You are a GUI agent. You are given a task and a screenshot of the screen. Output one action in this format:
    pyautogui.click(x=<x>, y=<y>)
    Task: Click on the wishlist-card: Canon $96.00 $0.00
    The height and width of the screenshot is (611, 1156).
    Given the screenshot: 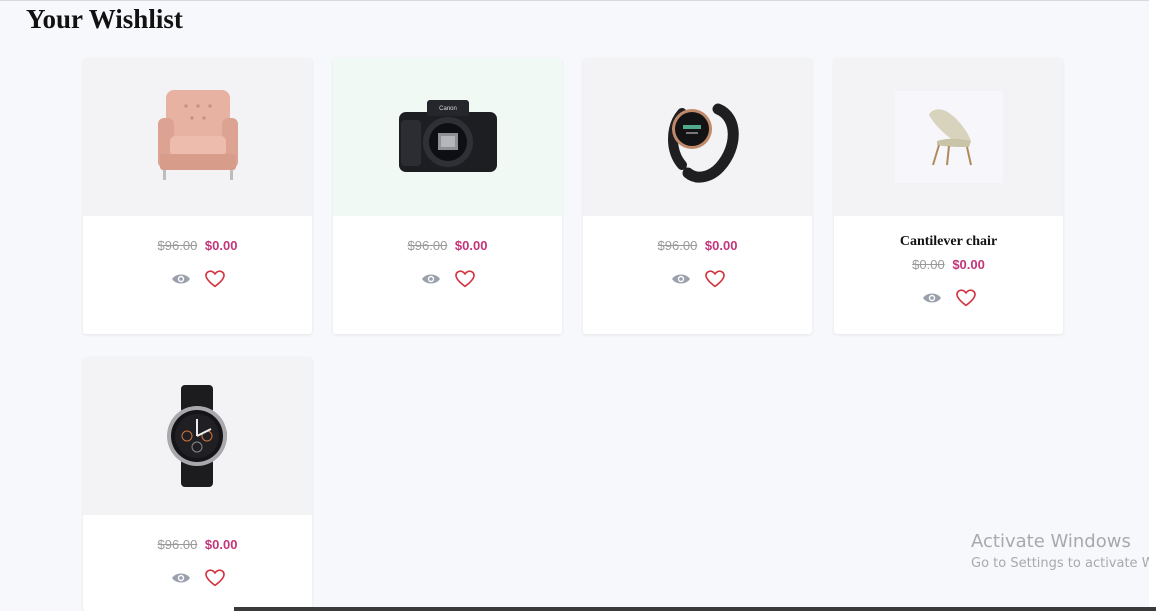 What is the action you would take?
    pyautogui.click(x=447, y=196)
    